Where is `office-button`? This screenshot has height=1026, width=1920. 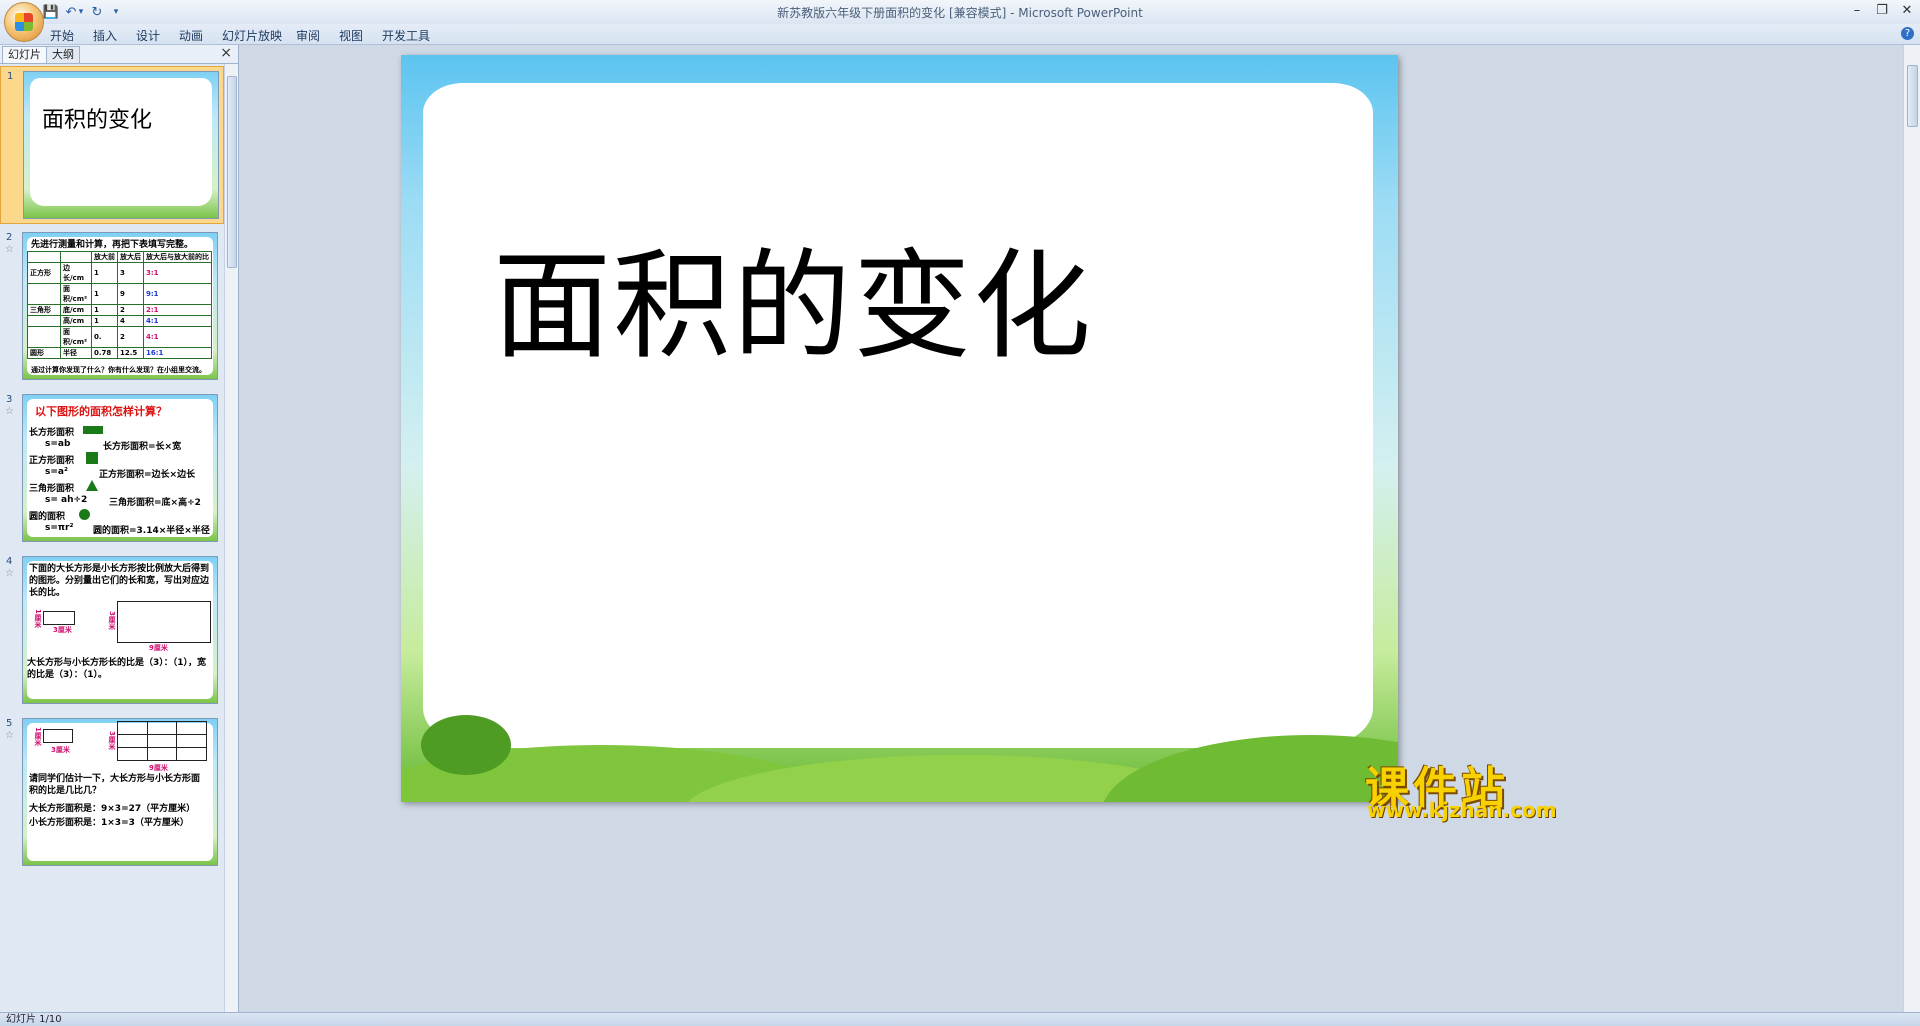 office-button is located at coordinates (24, 22).